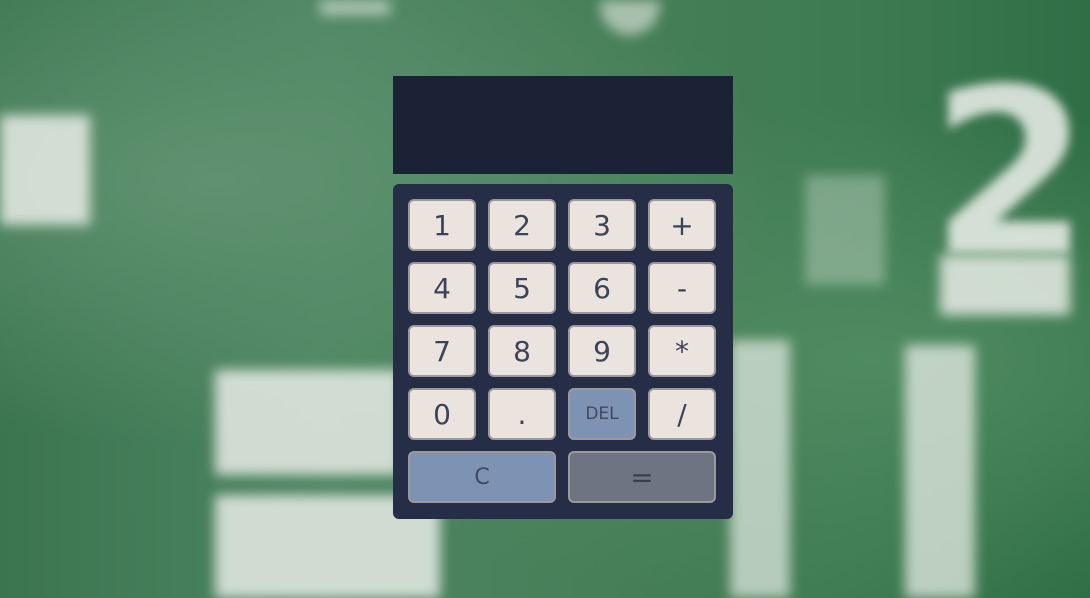  I want to click on key-2: 2, so click(522, 225).